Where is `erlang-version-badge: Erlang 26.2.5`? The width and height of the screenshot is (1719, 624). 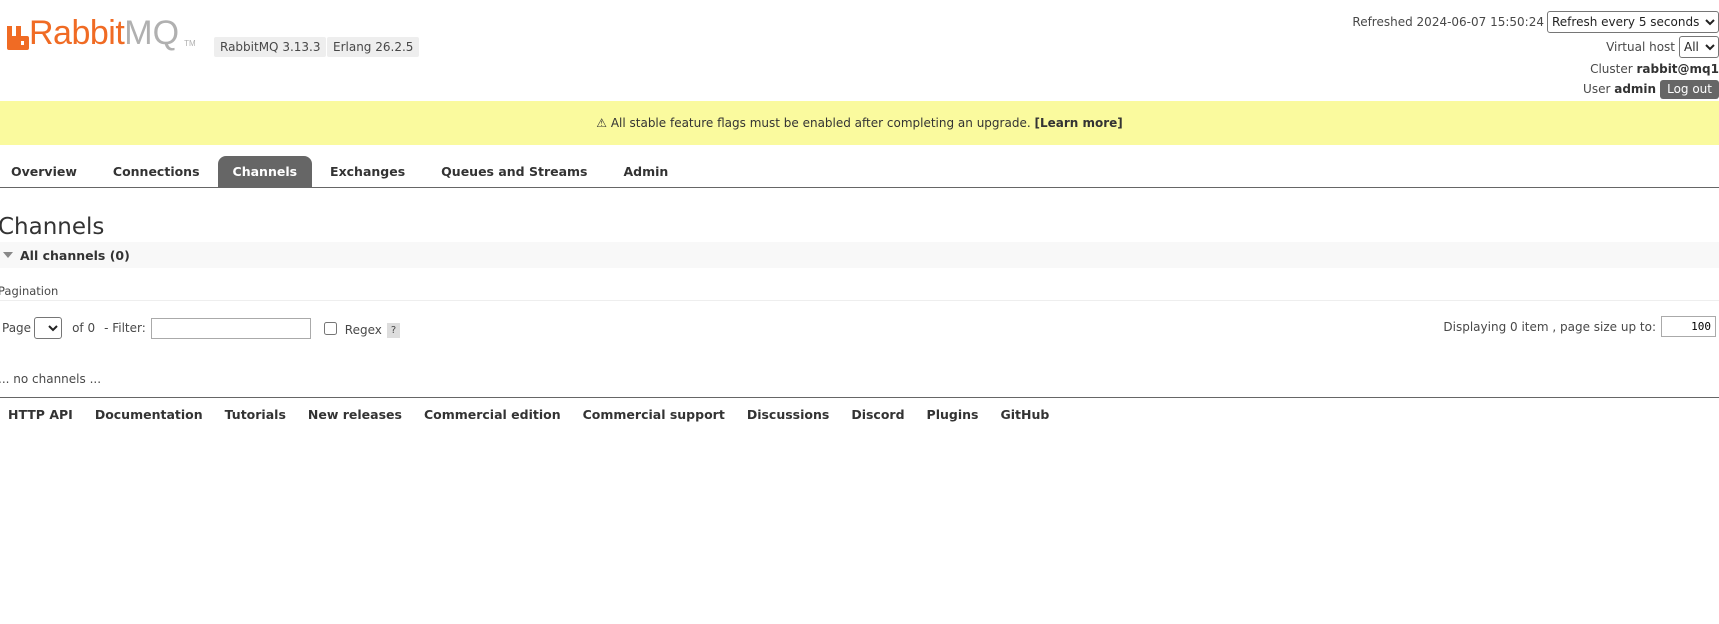 erlang-version-badge: Erlang 26.2.5 is located at coordinates (373, 47).